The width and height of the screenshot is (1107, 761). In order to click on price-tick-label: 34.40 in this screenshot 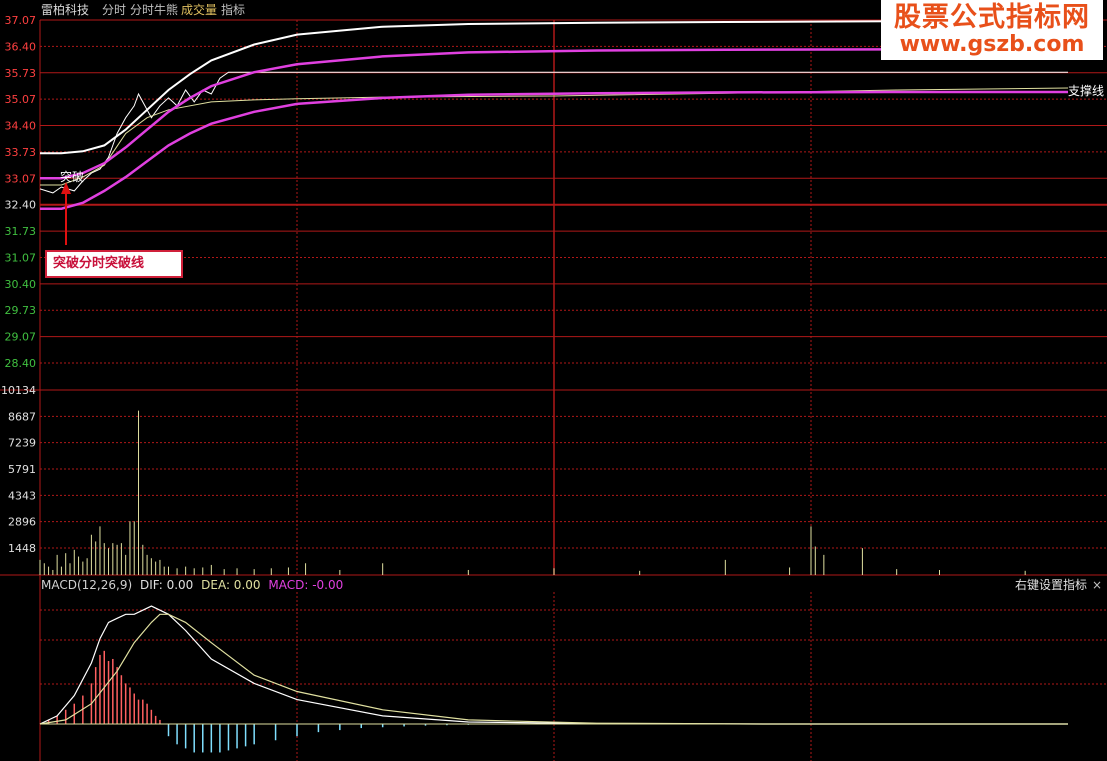, I will do `click(21, 126)`.